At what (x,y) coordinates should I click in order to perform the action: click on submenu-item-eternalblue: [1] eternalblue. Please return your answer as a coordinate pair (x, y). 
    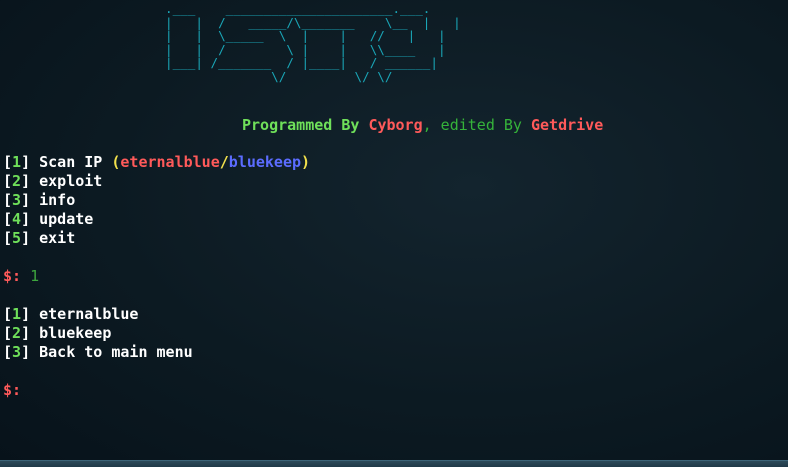
    Looking at the image, I should click on (71, 314).